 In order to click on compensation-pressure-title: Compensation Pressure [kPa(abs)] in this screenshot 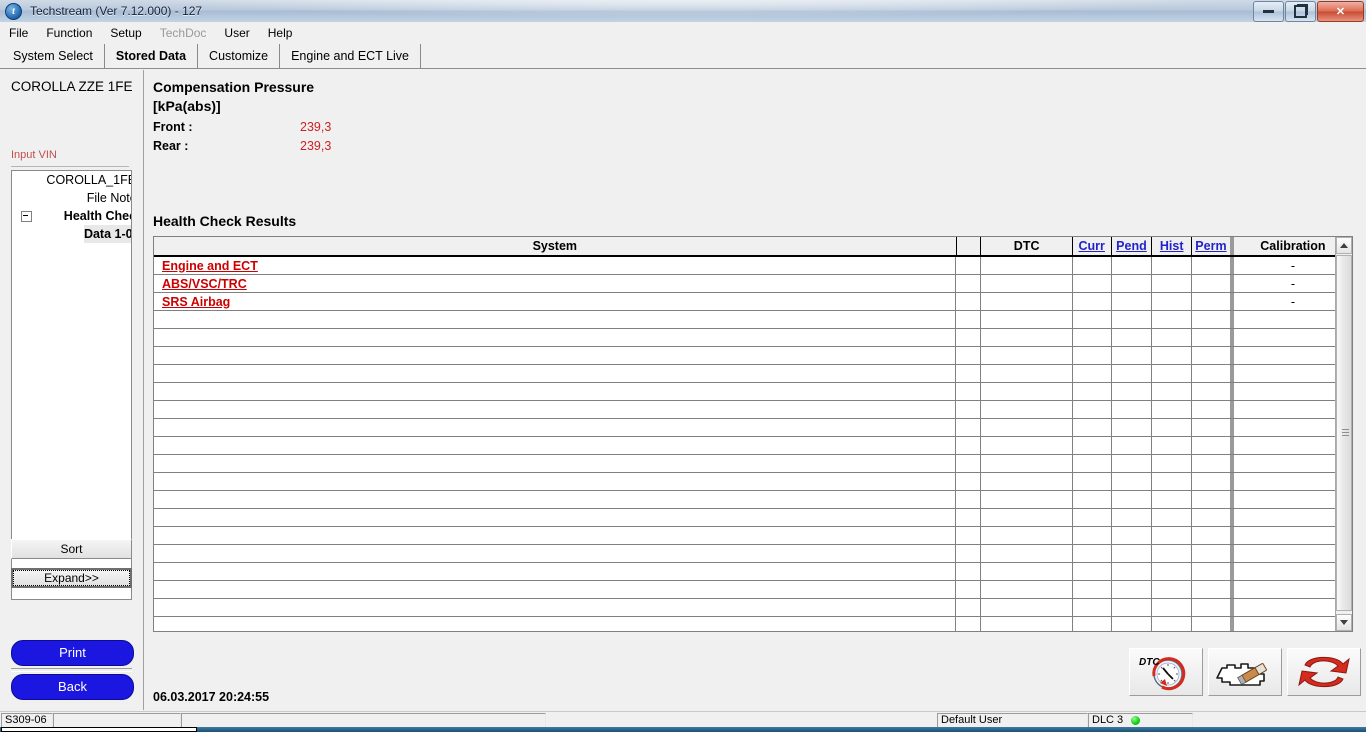, I will do `click(233, 97)`.